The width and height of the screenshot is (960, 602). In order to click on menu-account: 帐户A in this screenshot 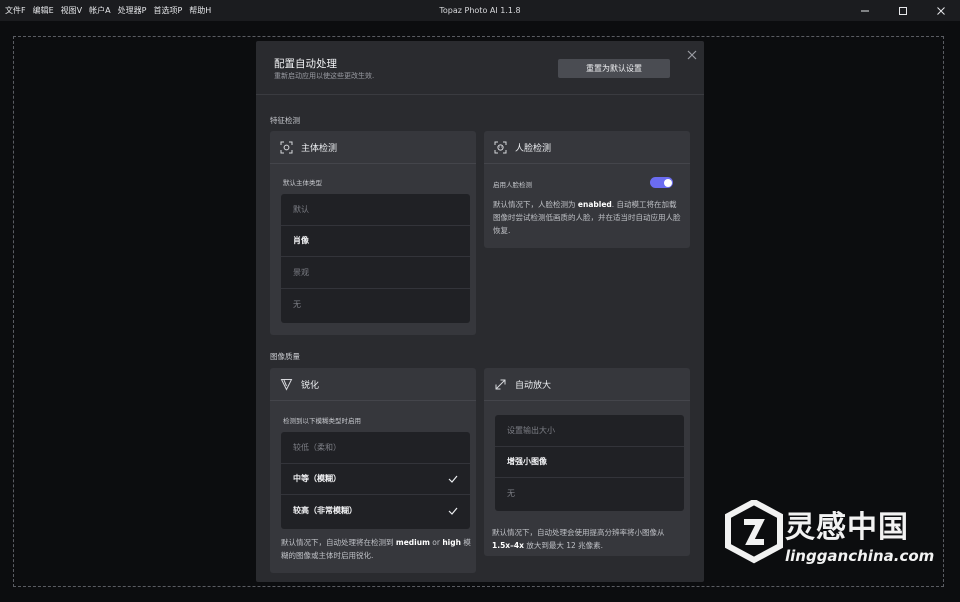, I will do `click(99, 10)`.